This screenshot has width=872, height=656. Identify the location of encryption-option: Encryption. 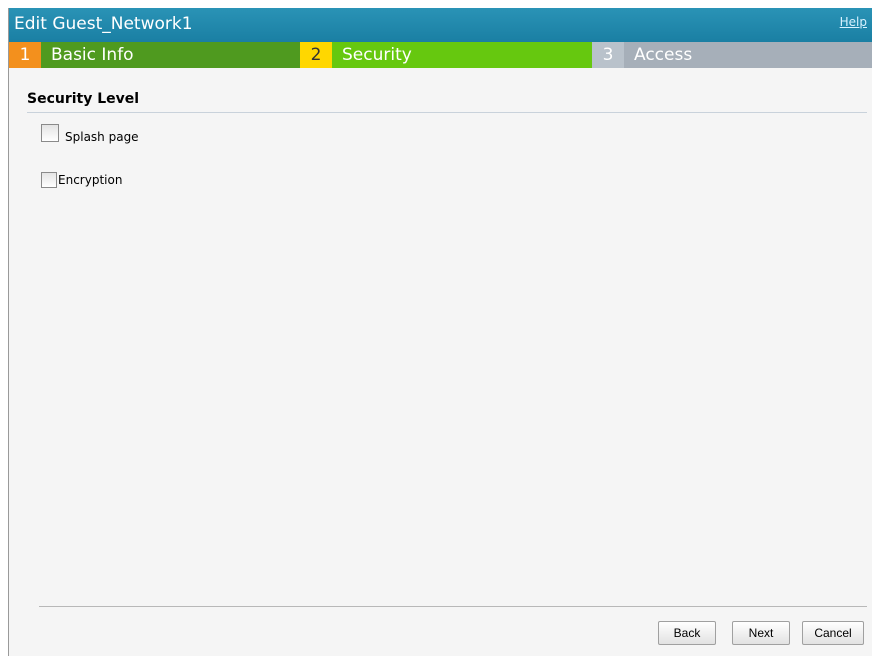
(81, 180).